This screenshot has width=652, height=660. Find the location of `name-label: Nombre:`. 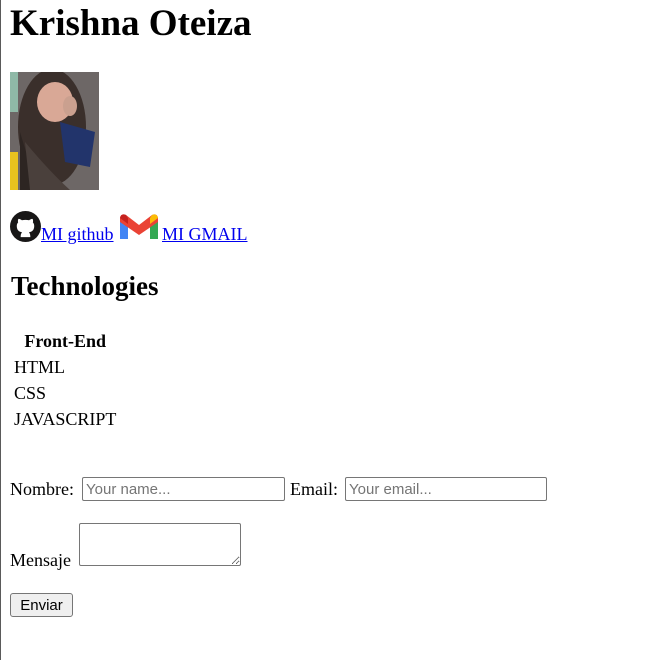

name-label: Nombre: is located at coordinates (42, 489).